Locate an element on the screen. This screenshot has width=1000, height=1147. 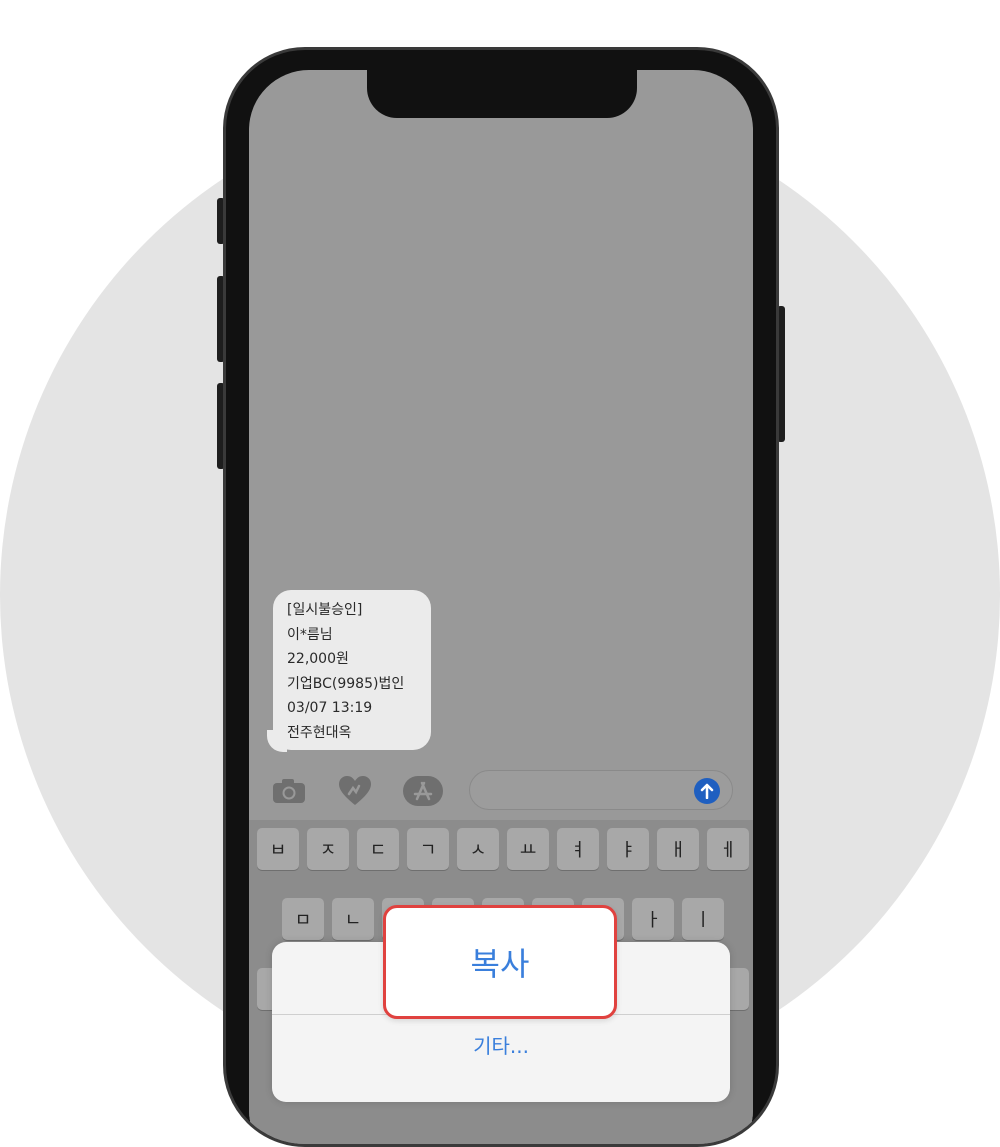
key: ㅑ is located at coordinates (628, 849).